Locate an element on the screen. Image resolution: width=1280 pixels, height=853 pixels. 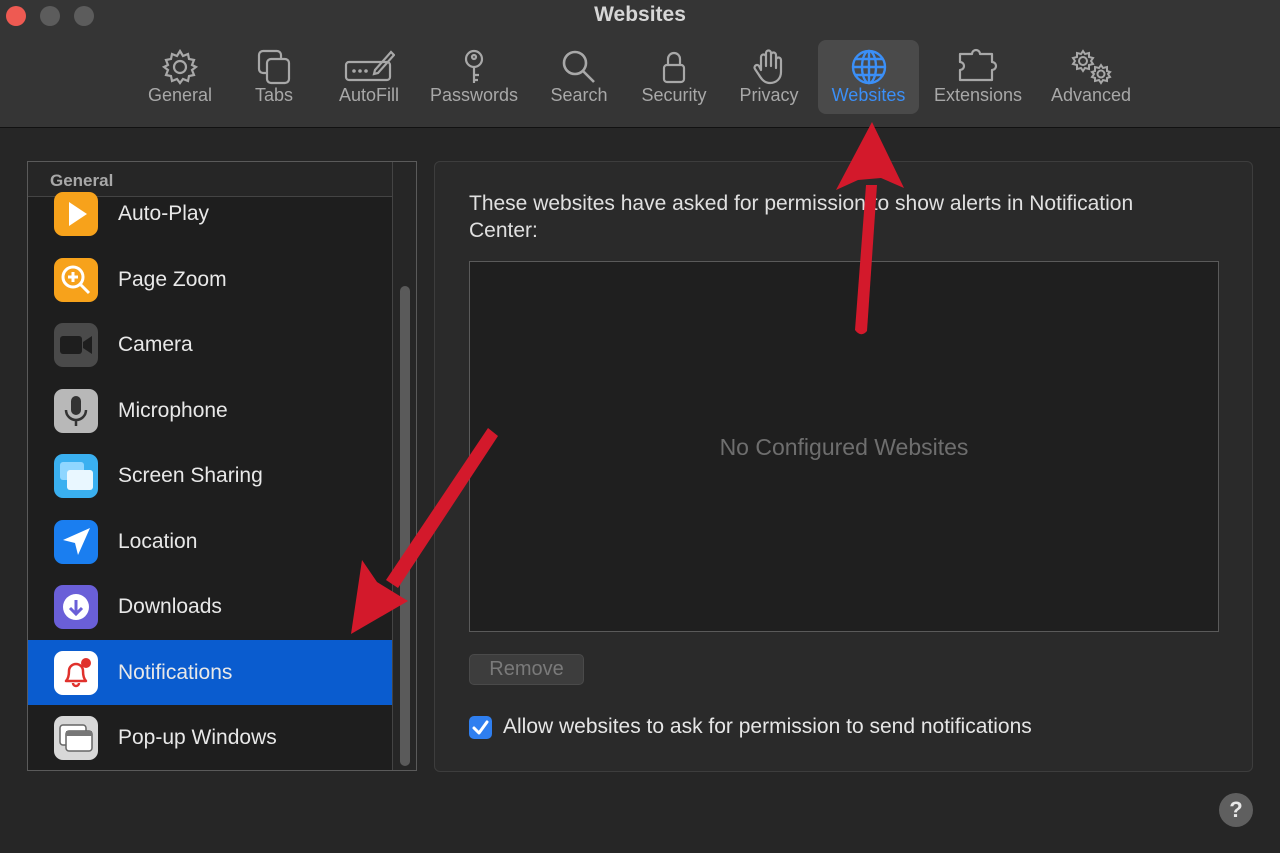
tab-privacy: Privacy is located at coordinates (769, 77).